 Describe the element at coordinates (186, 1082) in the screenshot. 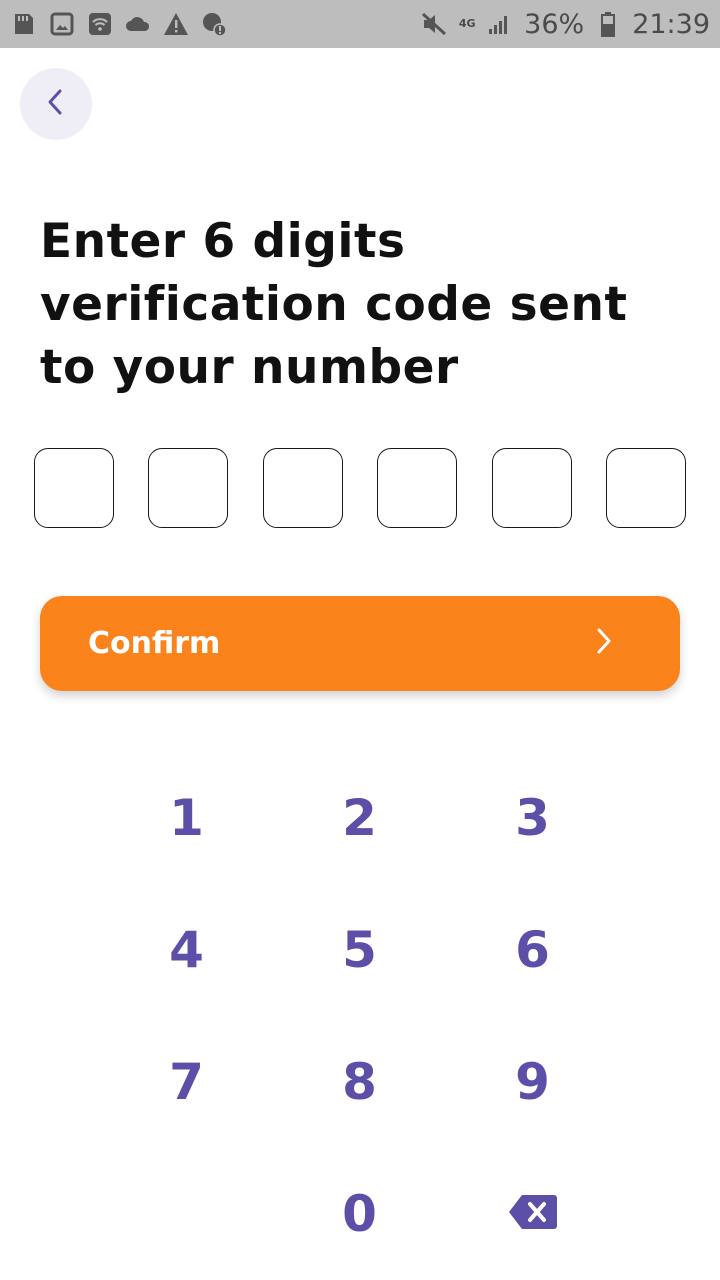

I see `key-7: 7` at that location.